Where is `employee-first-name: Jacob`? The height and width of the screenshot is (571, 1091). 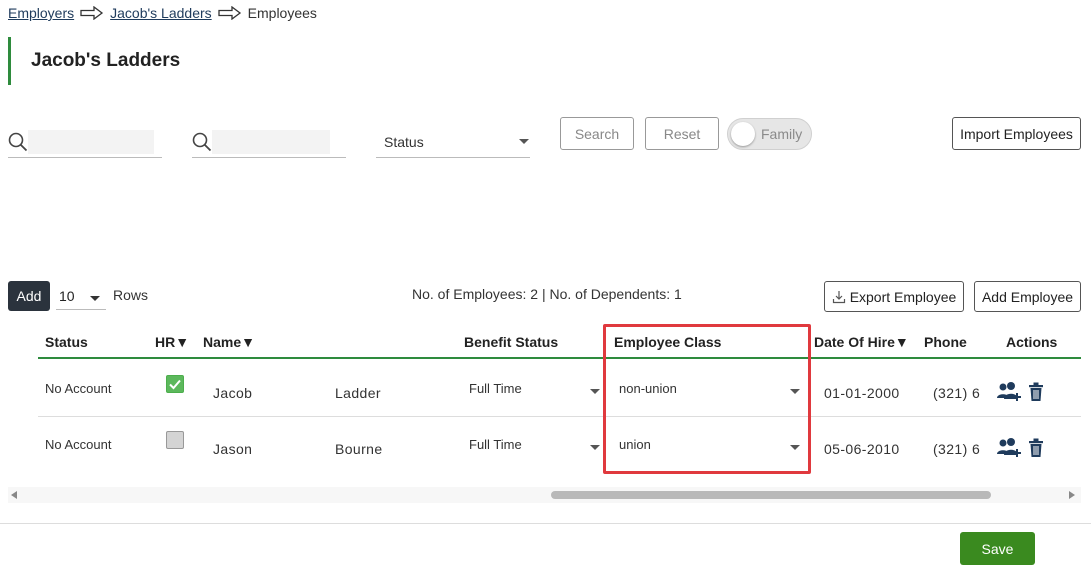
employee-first-name: Jacob is located at coordinates (232, 393).